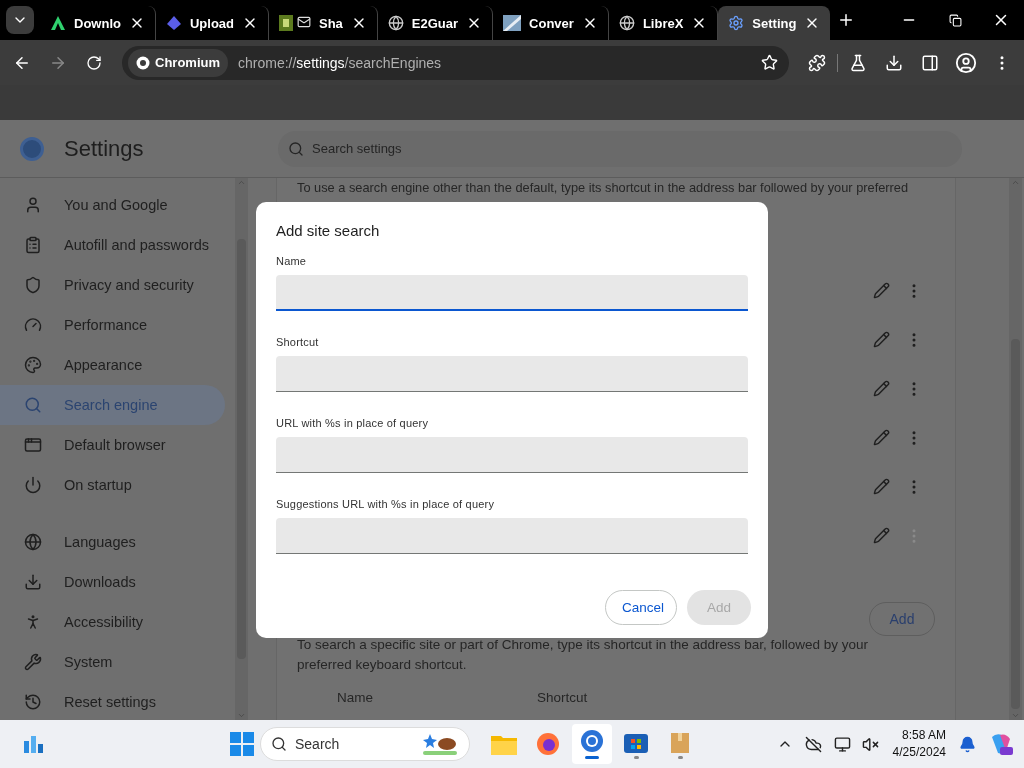 The height and width of the screenshot is (768, 1024). What do you see at coordinates (173, 23) in the screenshot?
I see `cube-logo-icon` at bounding box center [173, 23].